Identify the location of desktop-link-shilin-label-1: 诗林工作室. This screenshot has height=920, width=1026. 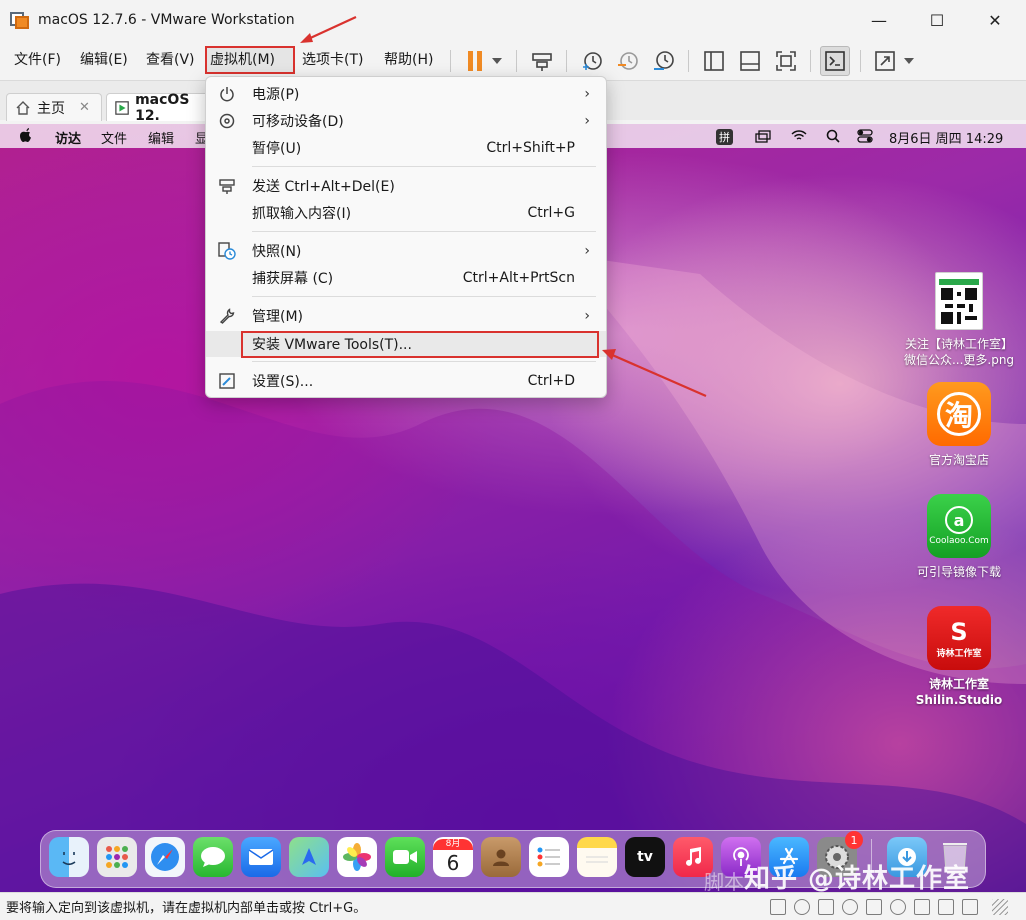
(958, 684).